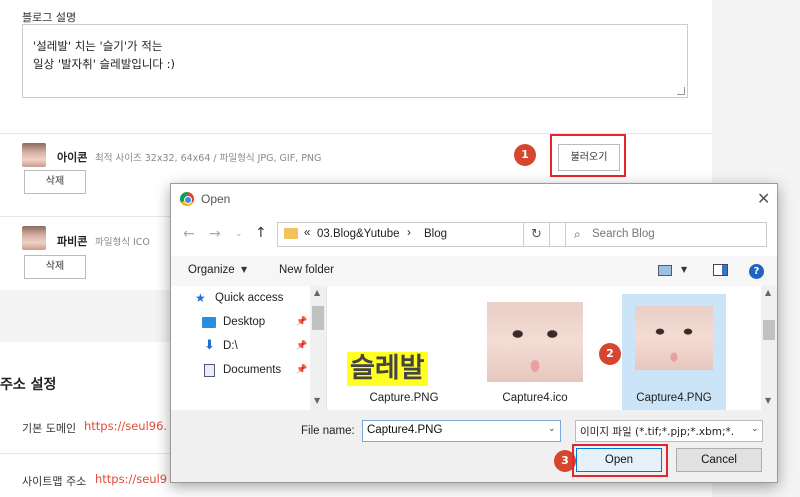 The image size is (800, 497). What do you see at coordinates (318, 348) in the screenshot?
I see `nav-scrollbar: ▲ ▼` at bounding box center [318, 348].